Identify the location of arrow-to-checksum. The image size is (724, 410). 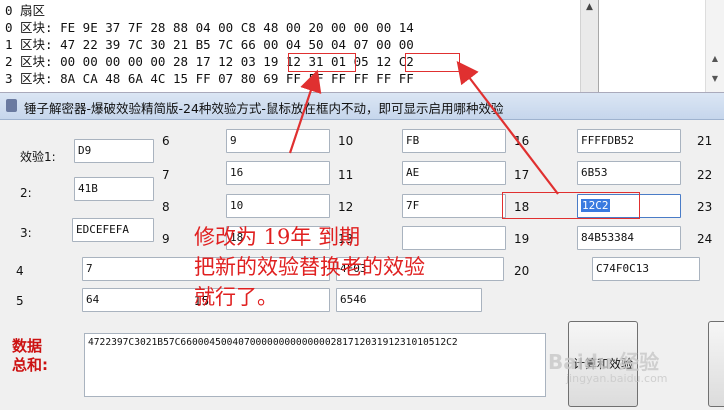
(507, 128).